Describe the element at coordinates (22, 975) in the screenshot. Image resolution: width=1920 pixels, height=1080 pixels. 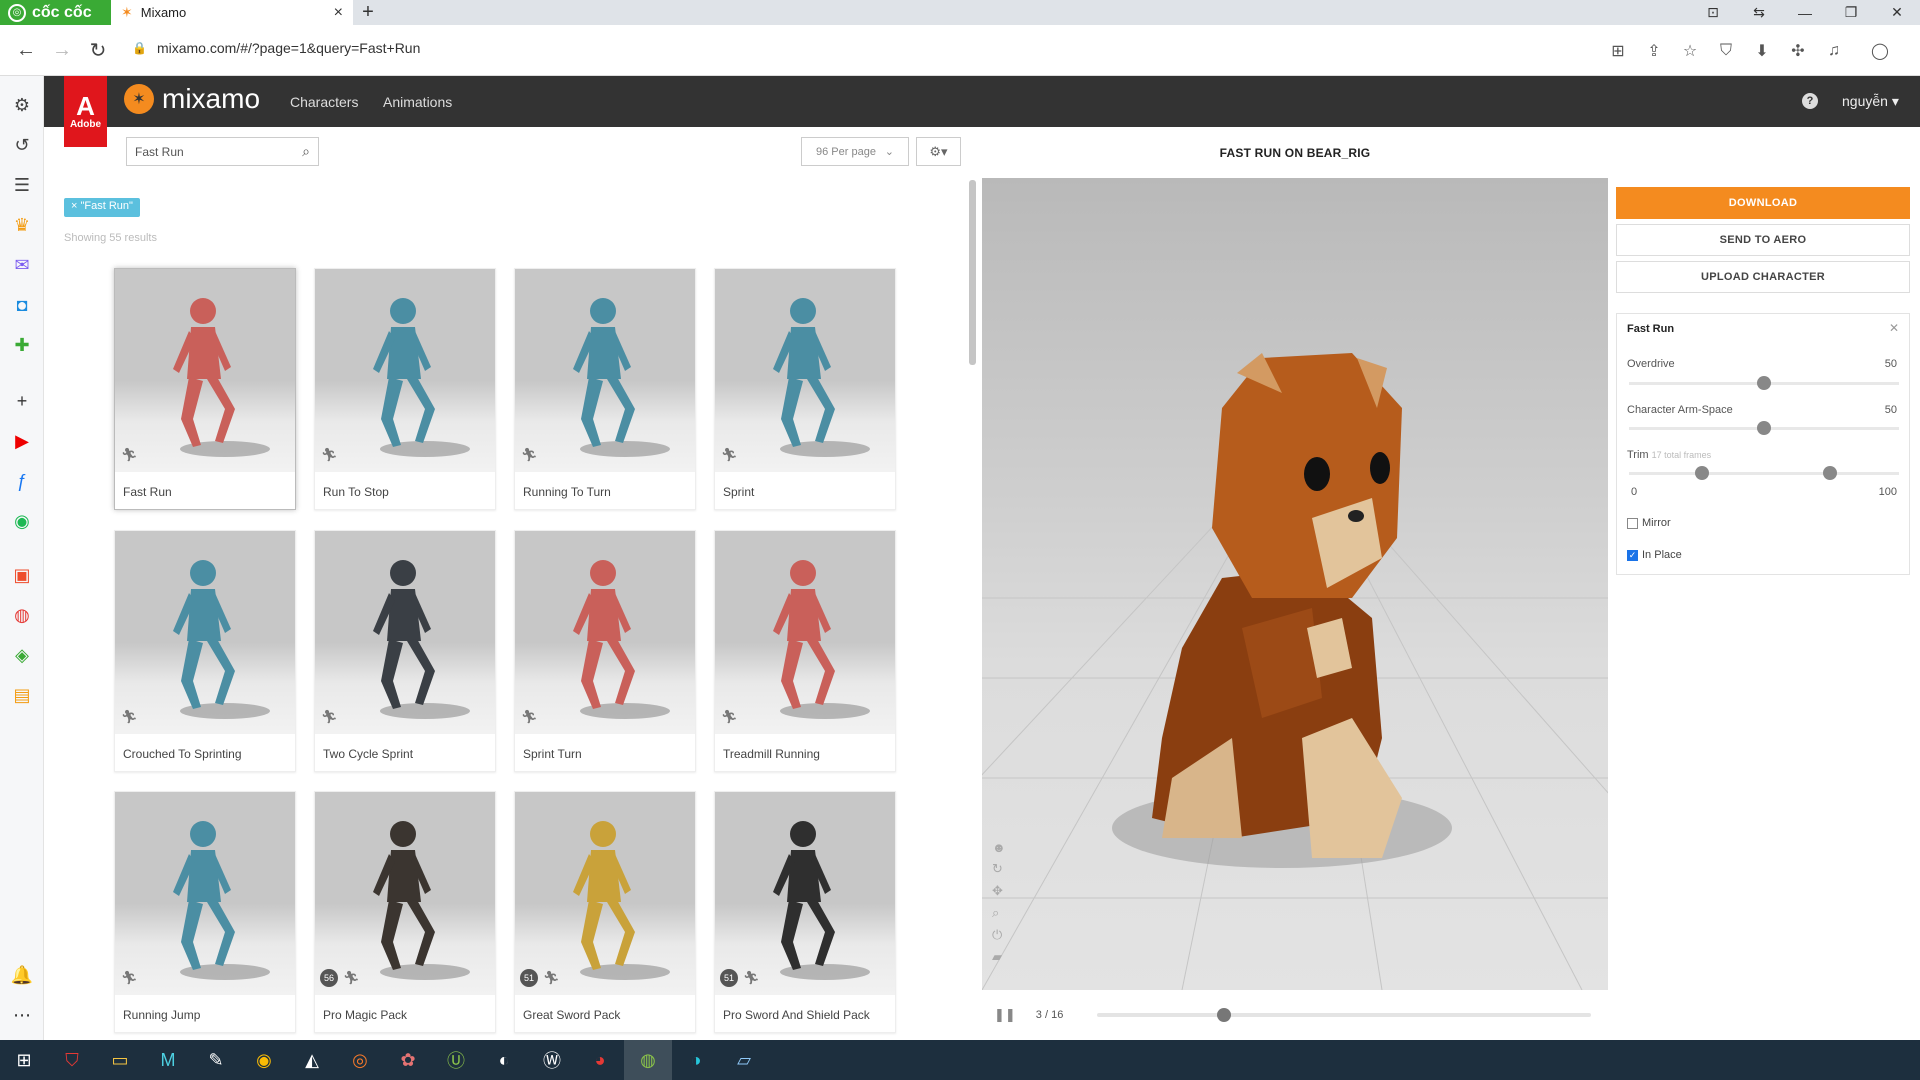
I see `notification-bell-icon: 🔔` at that location.